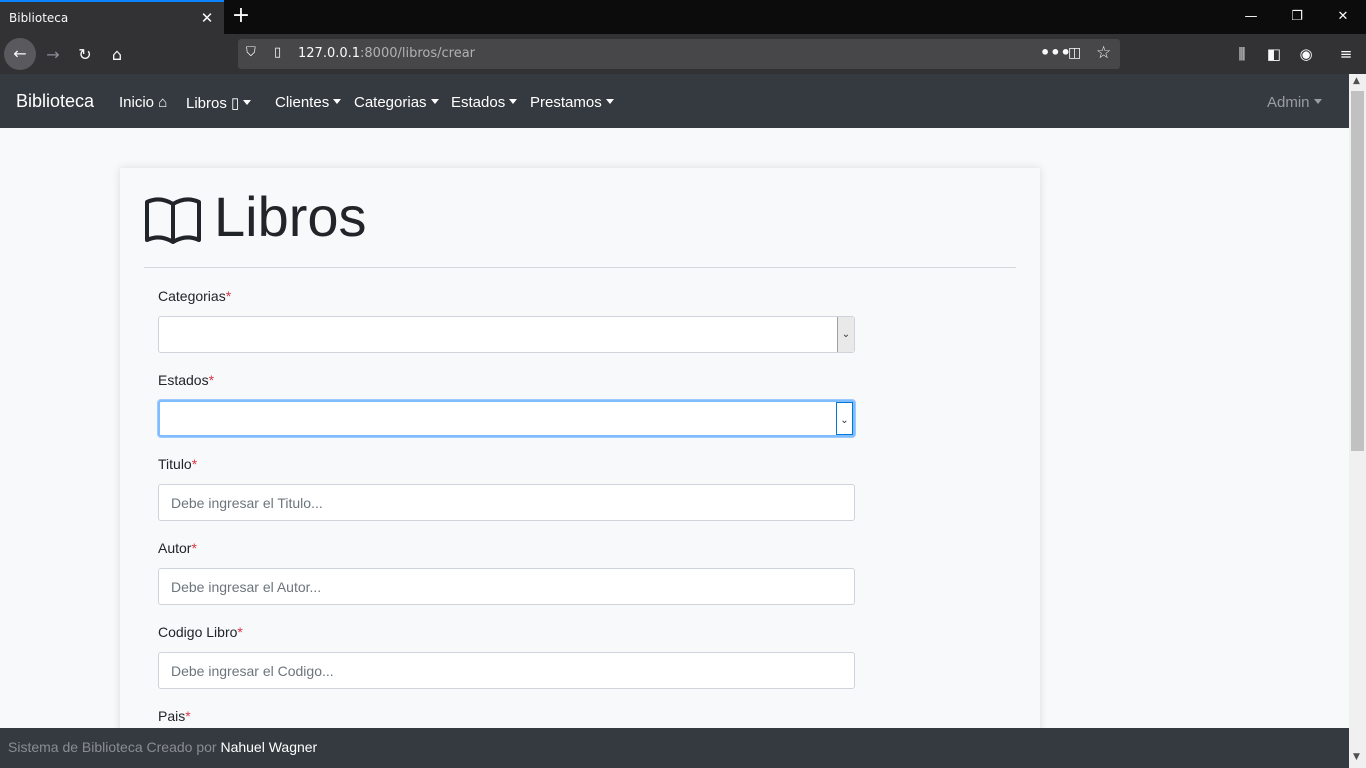 The image size is (1366, 768). What do you see at coordinates (390, 102) in the screenshot?
I see `nav-categorias-label: Categorias` at bounding box center [390, 102].